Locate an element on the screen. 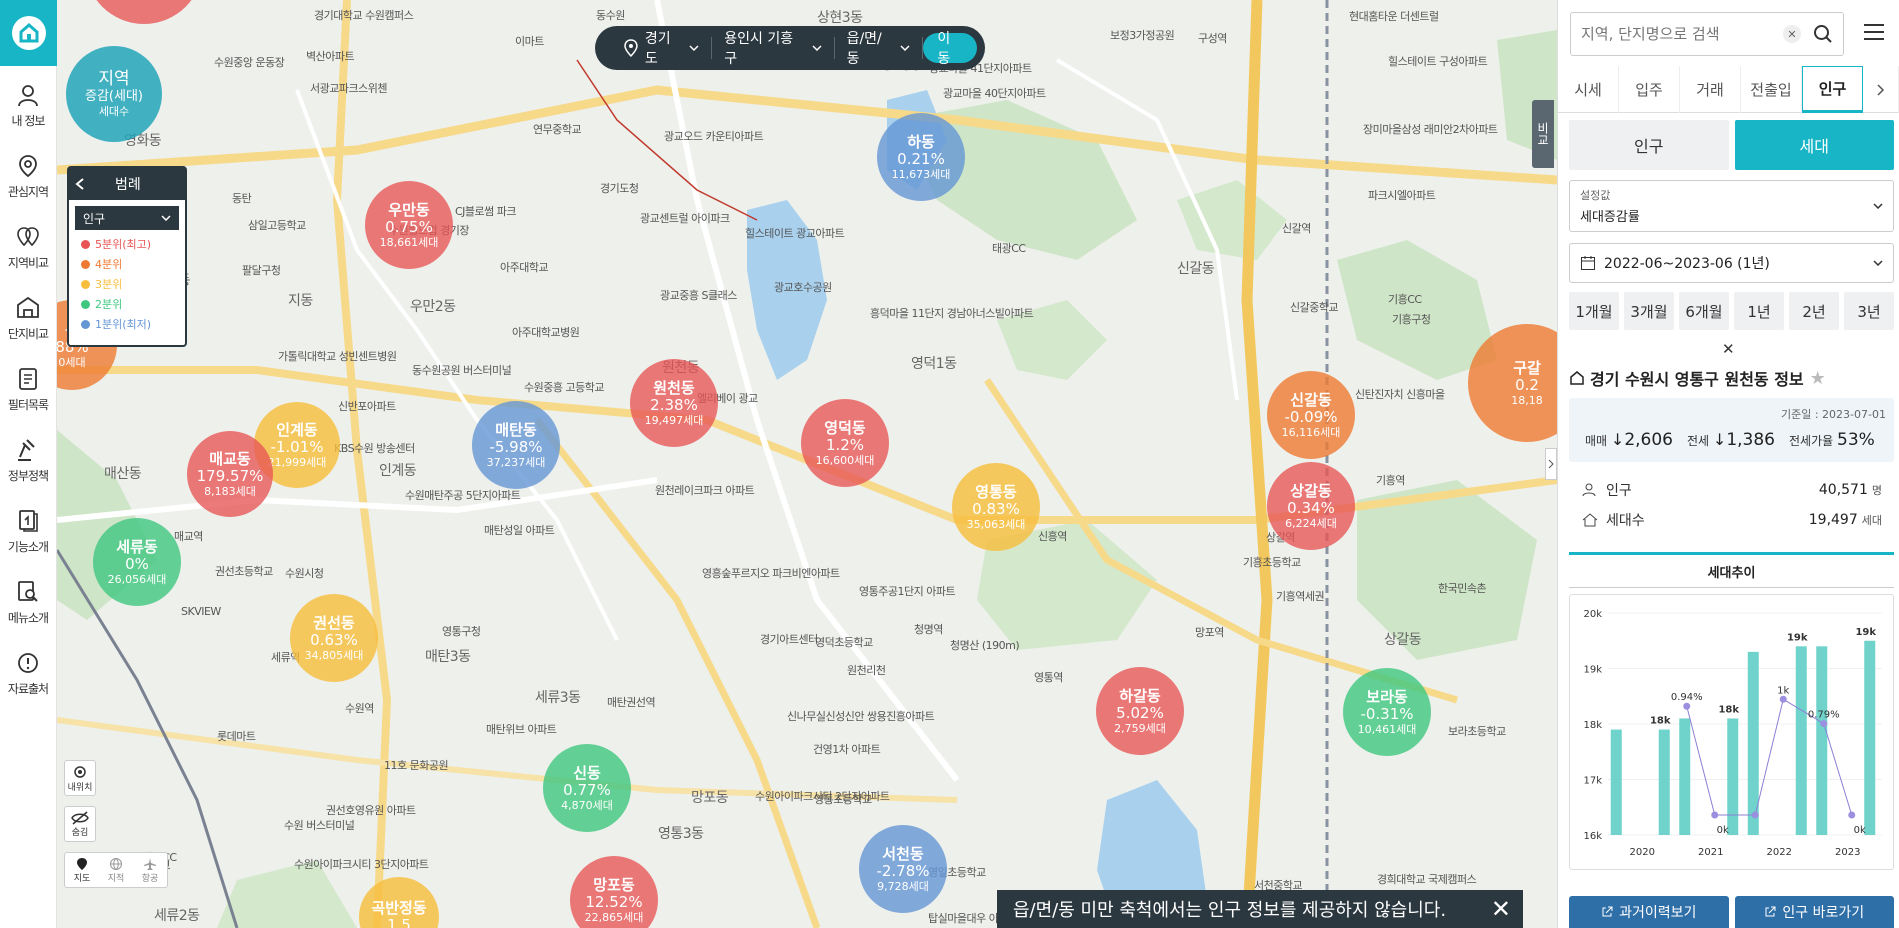 Image resolution: width=1899 pixels, height=928 pixels. search-icon is located at coordinates (1823, 34).